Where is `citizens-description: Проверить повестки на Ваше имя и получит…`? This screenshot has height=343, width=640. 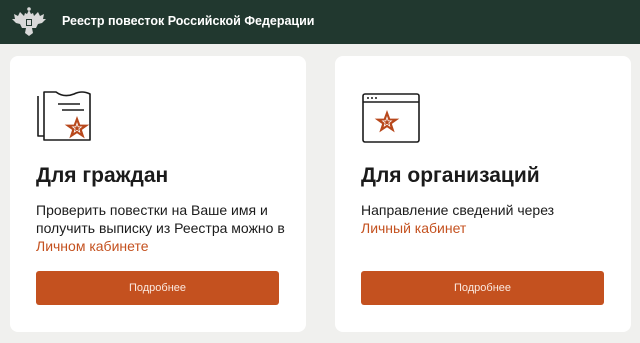
citizens-description: Проверить повестки на Ваше имя и получит… is located at coordinates (167, 228).